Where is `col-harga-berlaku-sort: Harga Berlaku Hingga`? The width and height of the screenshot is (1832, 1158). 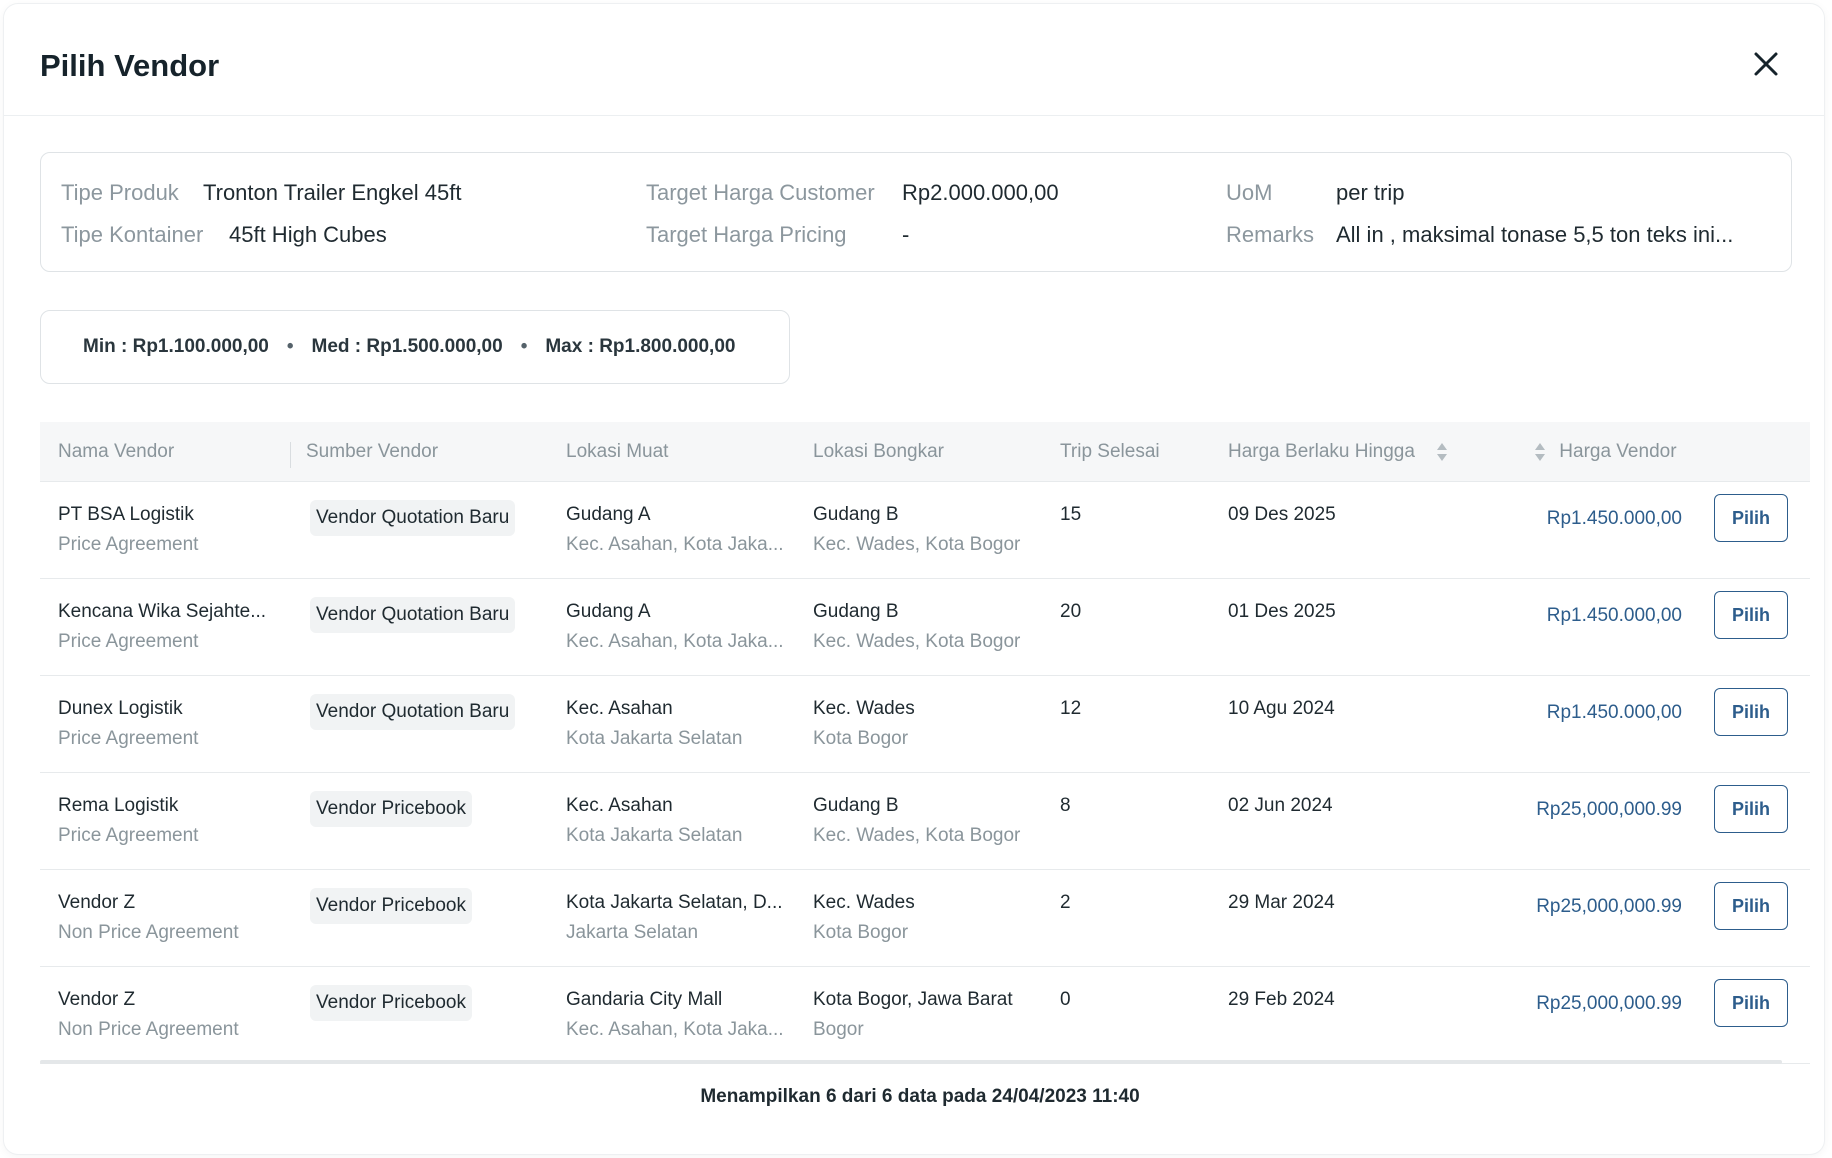
col-harga-berlaku-sort: Harga Berlaku Hingga is located at coordinates (1338, 452).